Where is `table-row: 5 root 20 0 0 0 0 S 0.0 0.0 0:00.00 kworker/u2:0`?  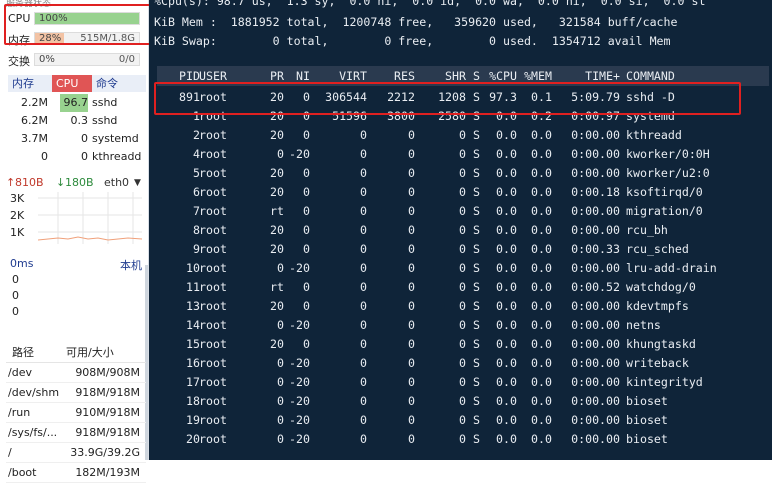 table-row: 5 root 20 0 0 0 0 S 0.0 0.0 0:00.00 kworker/u2:0 is located at coordinates (460, 175).